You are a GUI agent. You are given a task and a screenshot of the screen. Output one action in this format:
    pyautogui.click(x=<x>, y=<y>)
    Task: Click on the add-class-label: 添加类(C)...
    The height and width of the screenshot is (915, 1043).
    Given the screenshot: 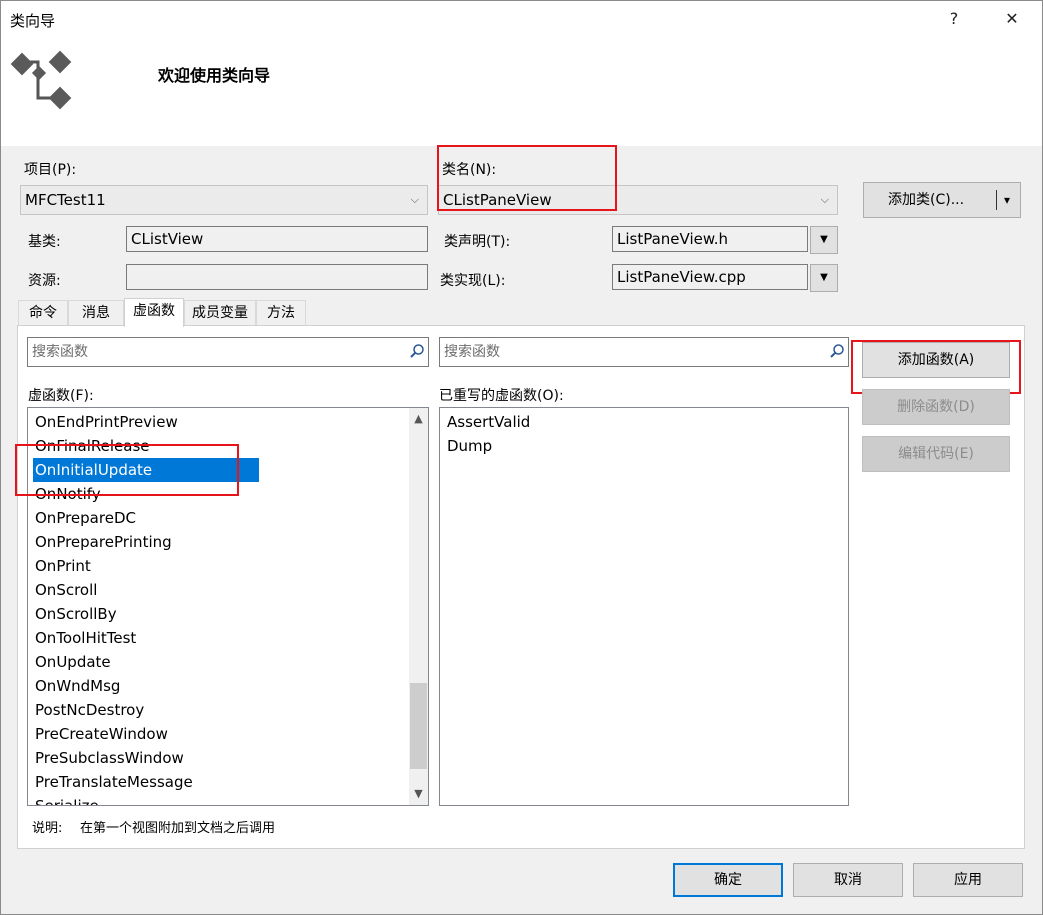 What is the action you would take?
    pyautogui.click(x=926, y=200)
    